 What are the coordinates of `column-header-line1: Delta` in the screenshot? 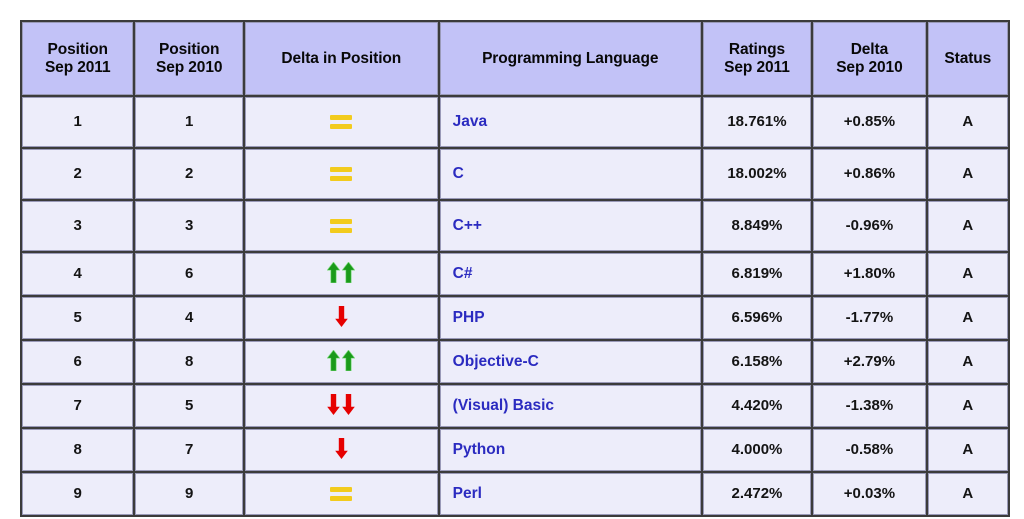 It's located at (869, 49).